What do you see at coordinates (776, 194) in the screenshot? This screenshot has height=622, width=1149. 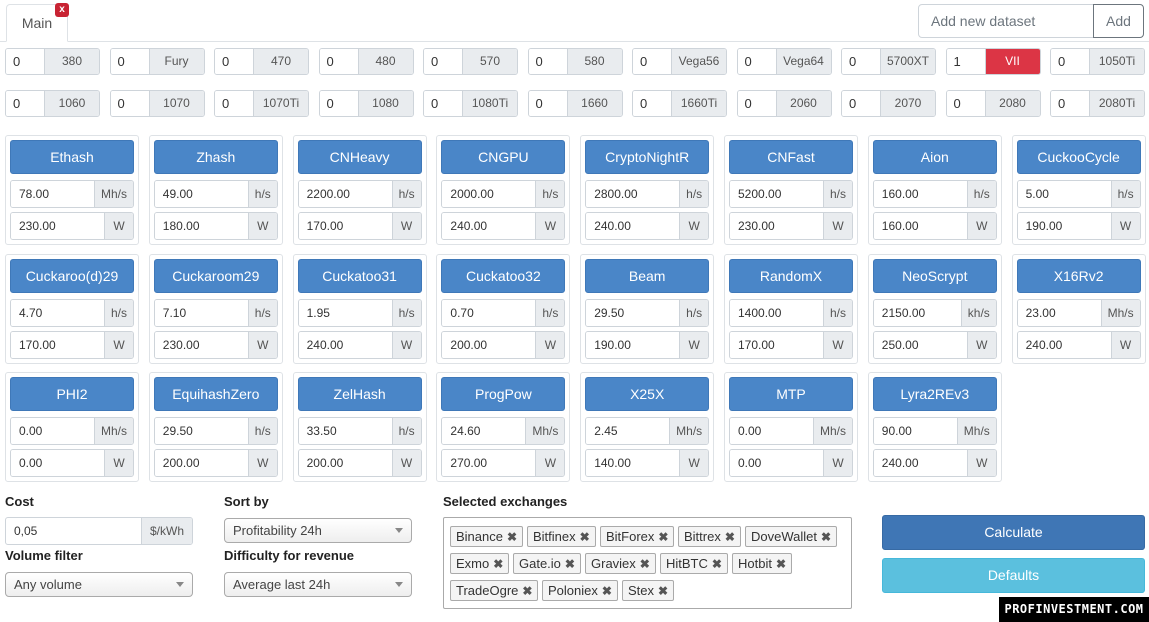 I see `hashrate-value: 5200.00` at bounding box center [776, 194].